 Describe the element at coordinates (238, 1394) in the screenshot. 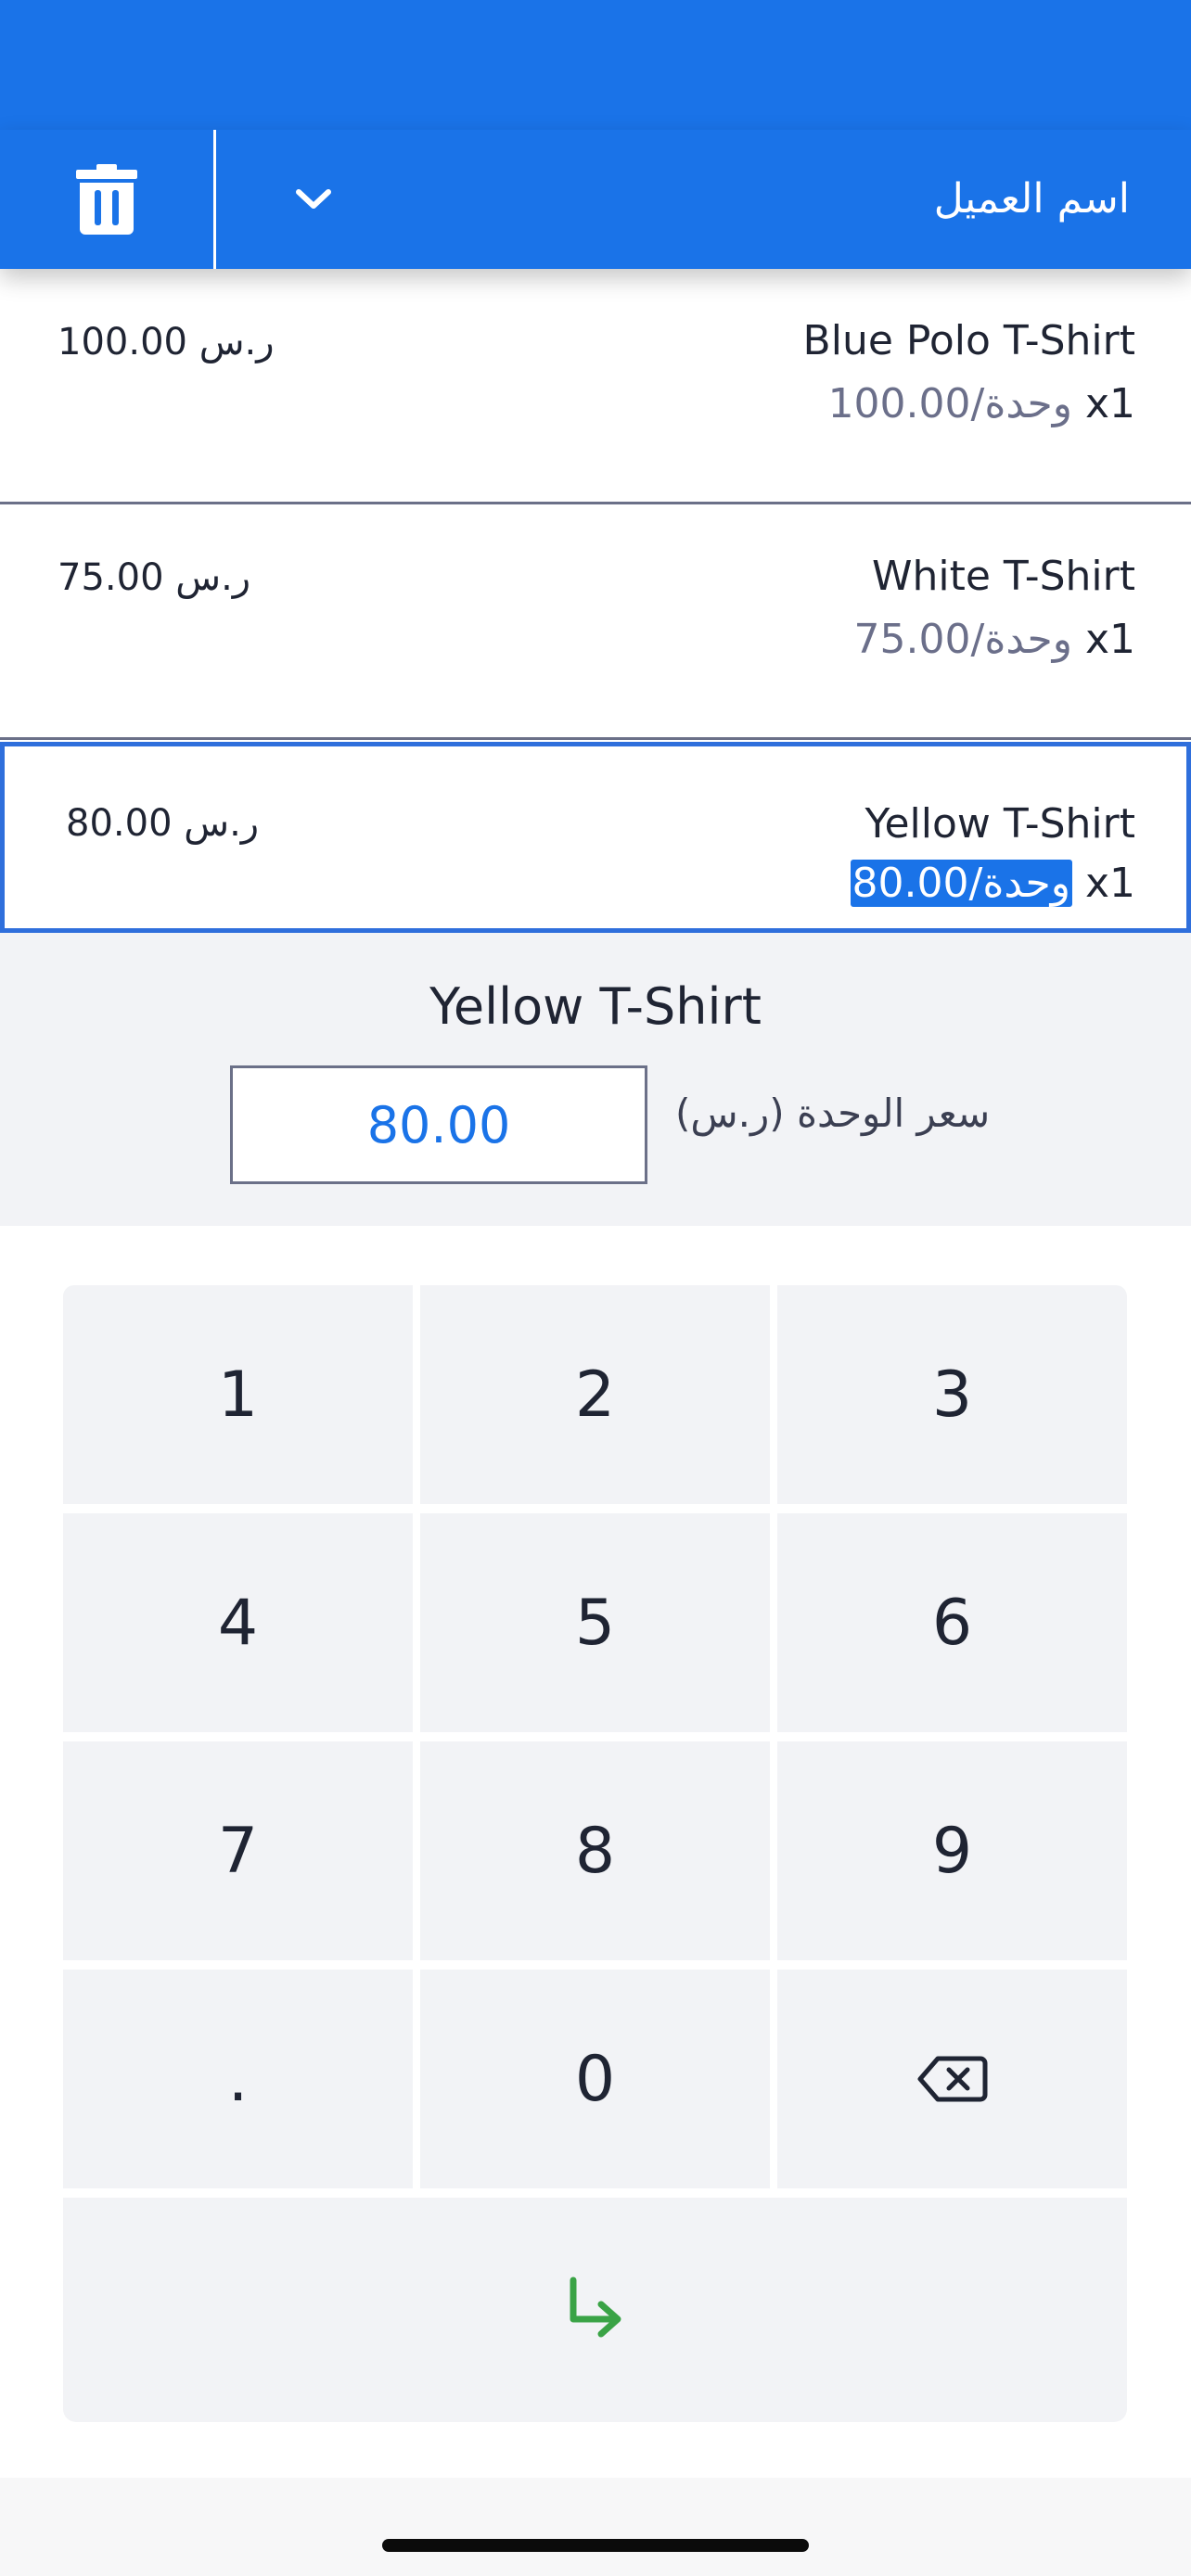

I see `key-1: 1` at that location.